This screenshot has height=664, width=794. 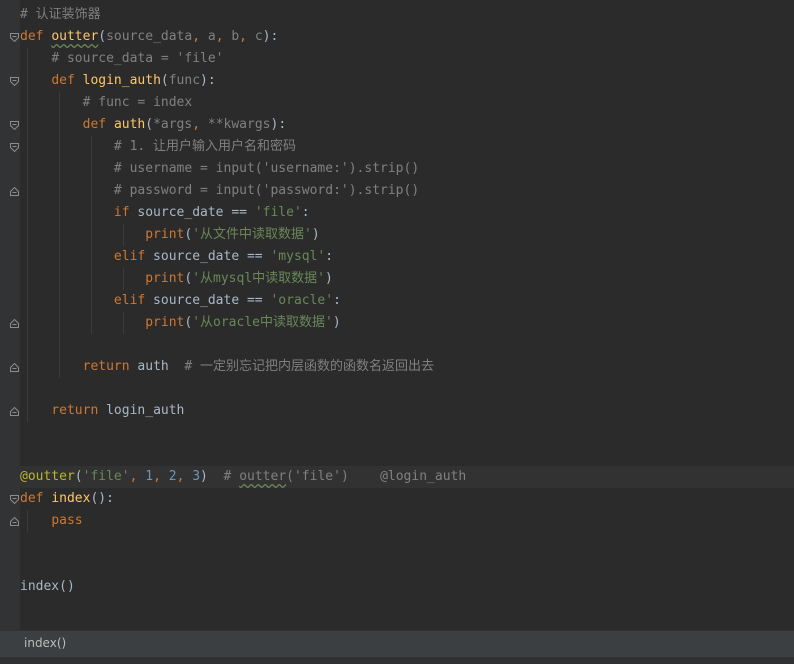 What do you see at coordinates (141, 410) in the screenshot?
I see `identifier: login_auth` at bounding box center [141, 410].